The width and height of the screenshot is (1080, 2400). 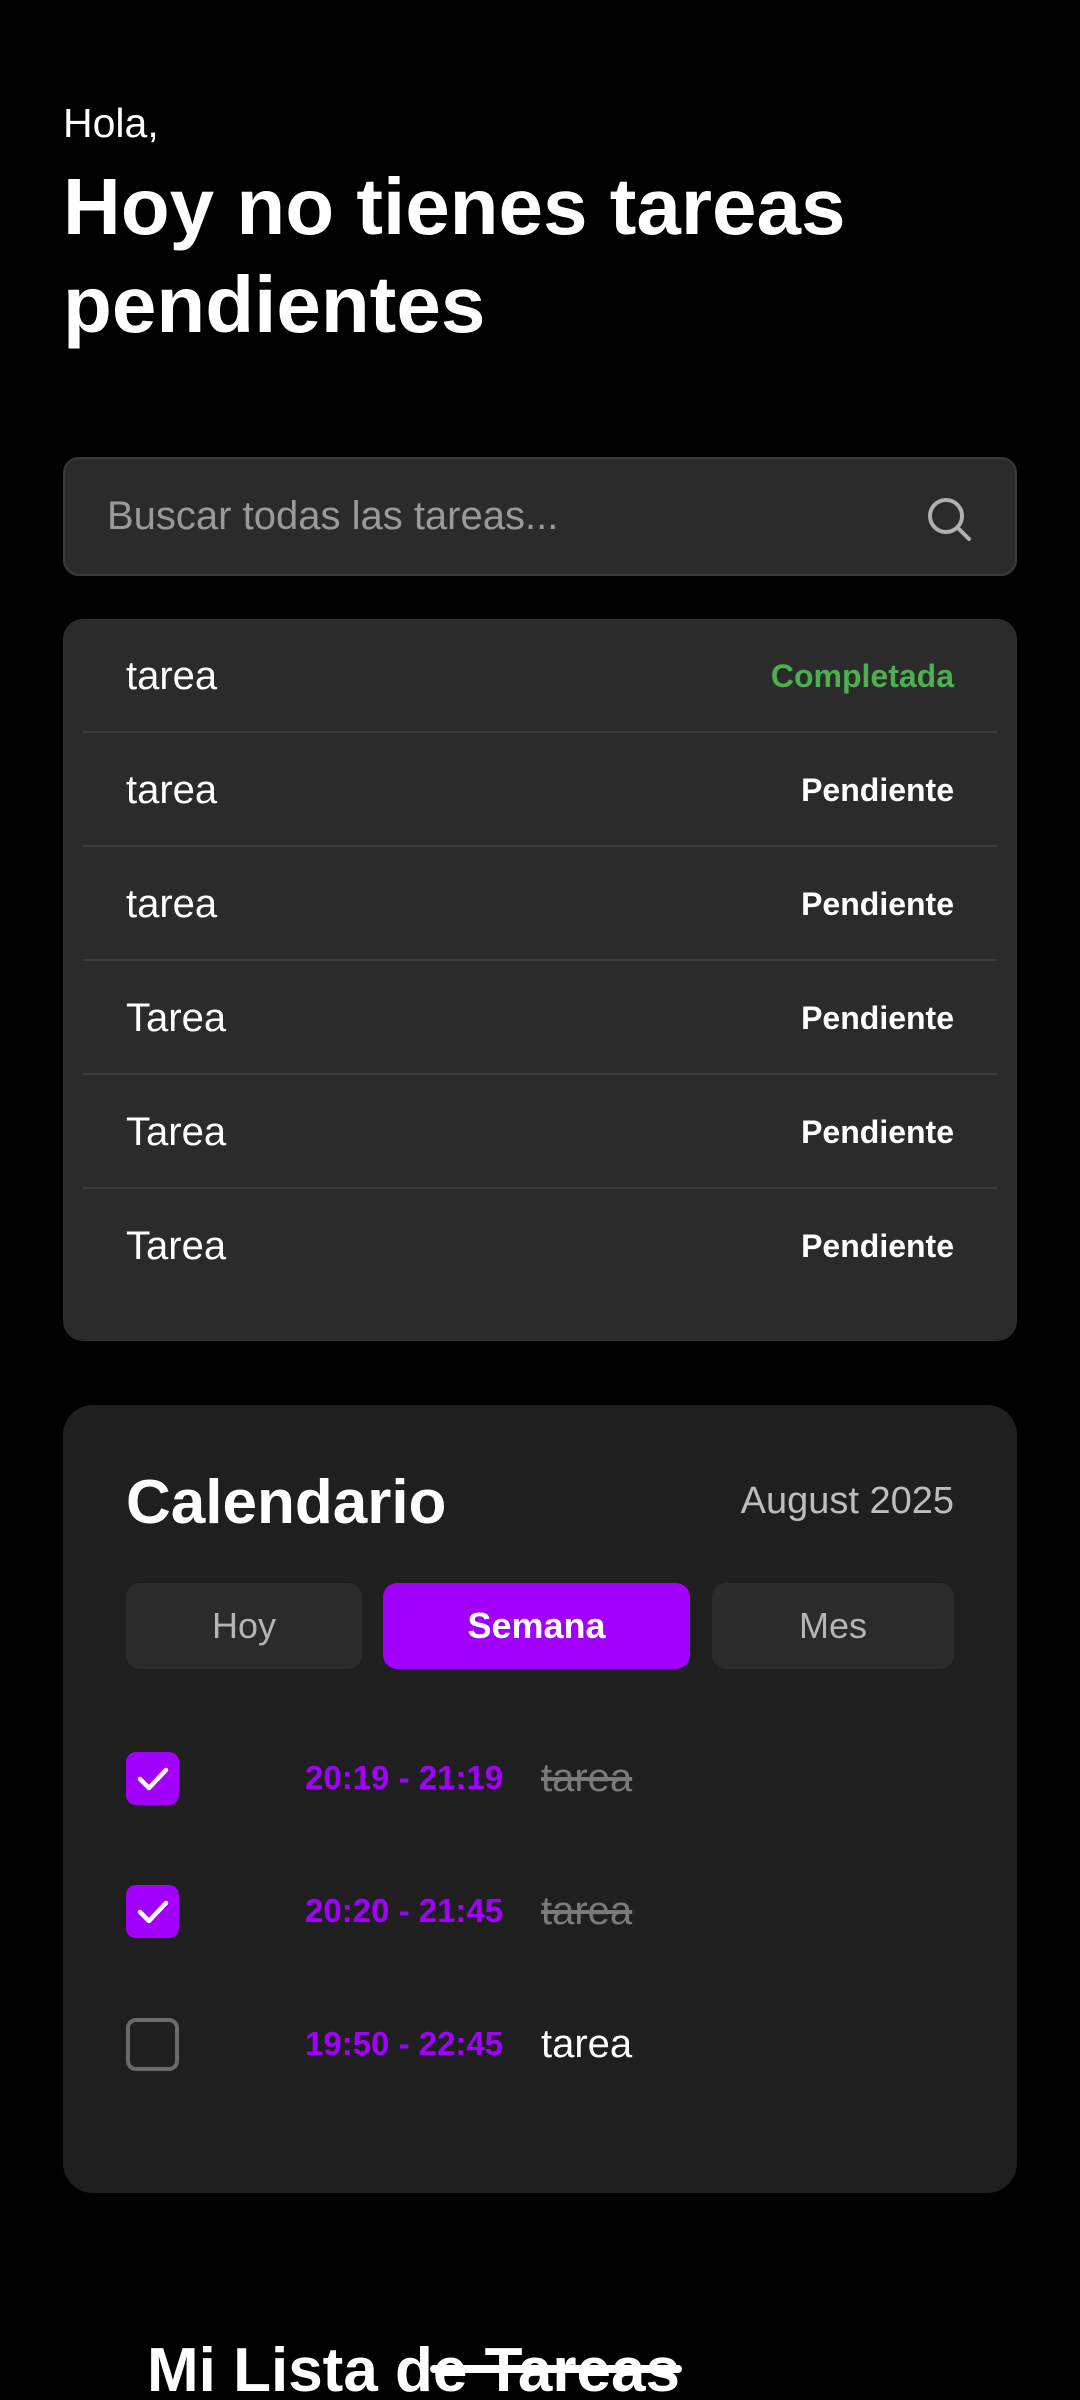 I want to click on page-title: Hoy no tienes tareas pendientes, so click(x=454, y=255).